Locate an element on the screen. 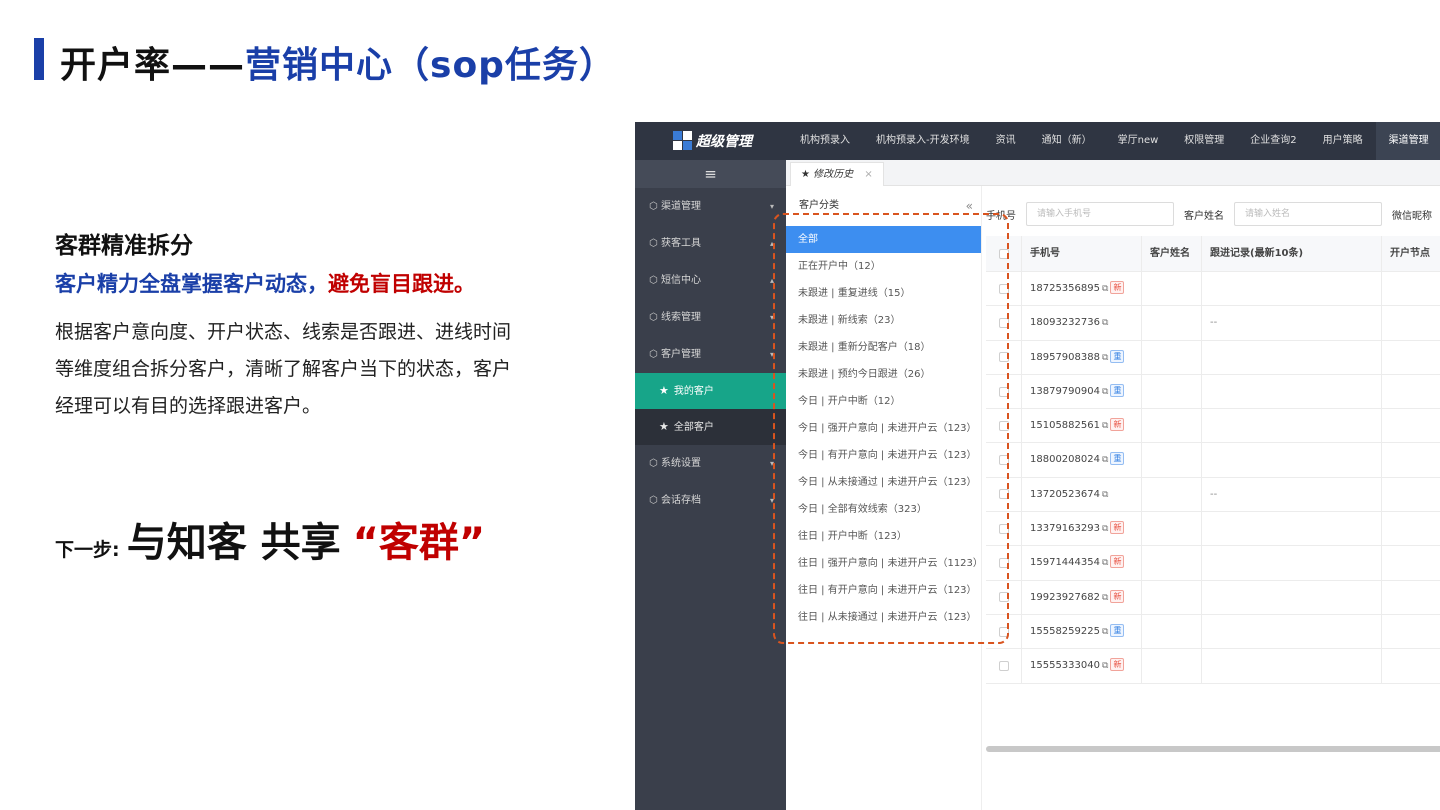 The height and width of the screenshot is (810, 1440). nav-item: 机构预录入 is located at coordinates (825, 141).